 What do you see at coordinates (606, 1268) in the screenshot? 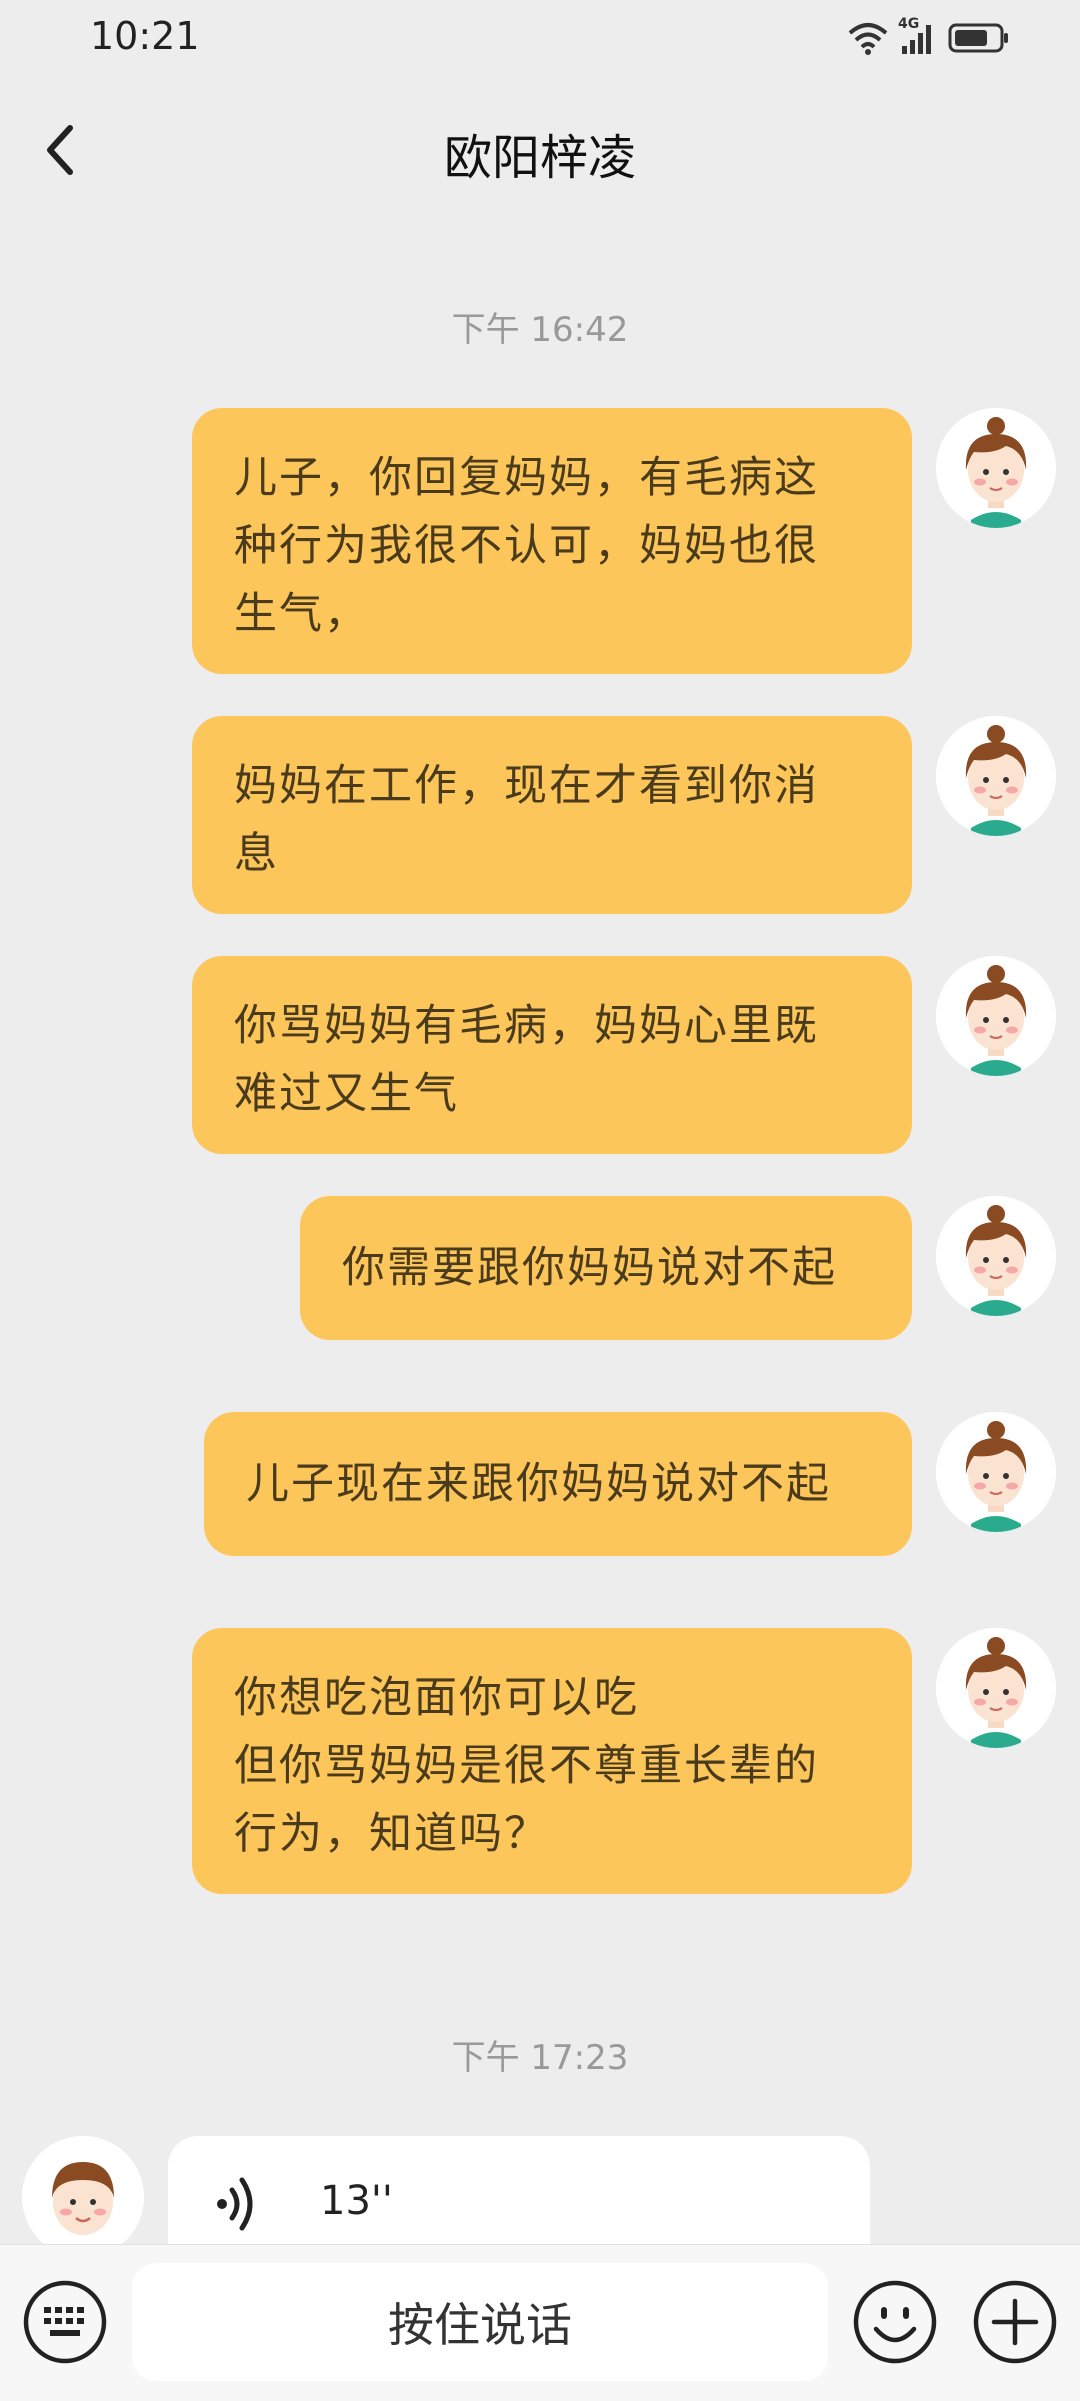
I see `message-bubble: 你需要跟你妈妈说对不起` at bounding box center [606, 1268].